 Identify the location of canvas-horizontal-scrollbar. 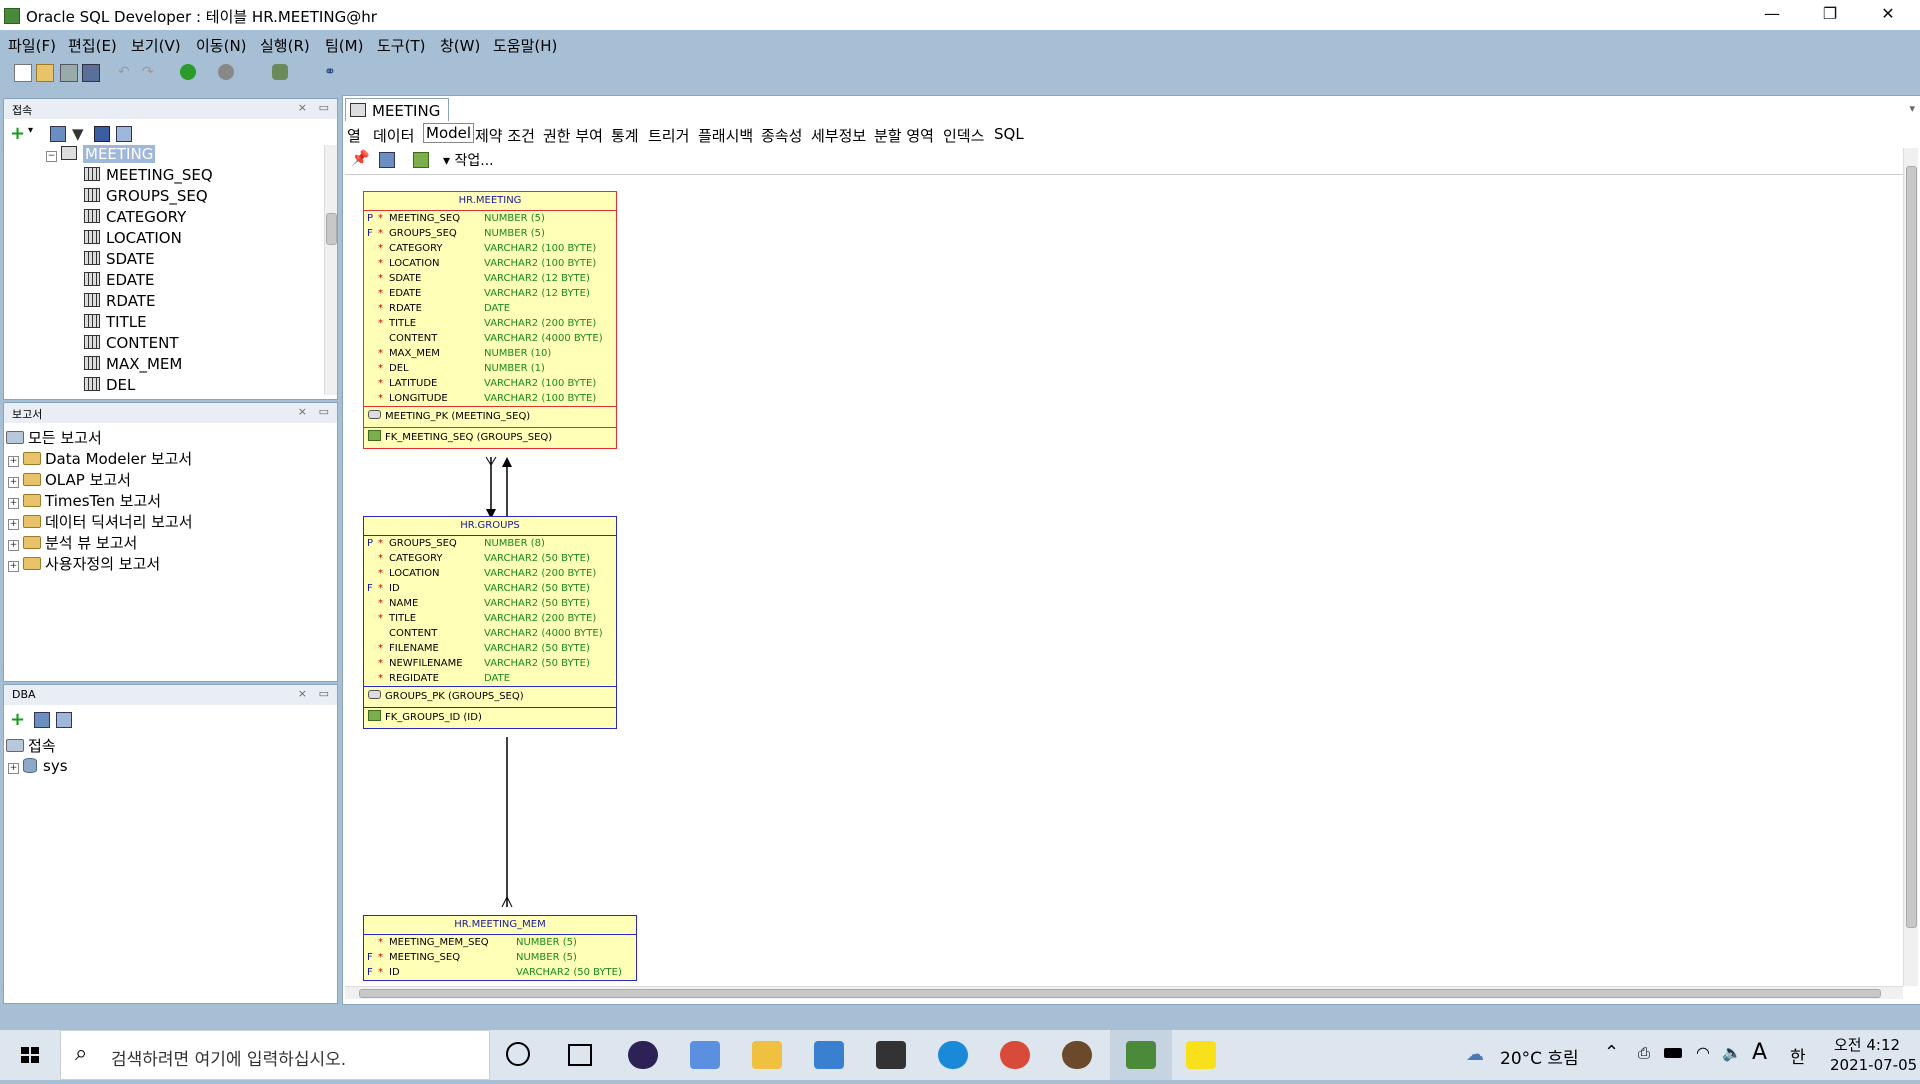
(1124, 992).